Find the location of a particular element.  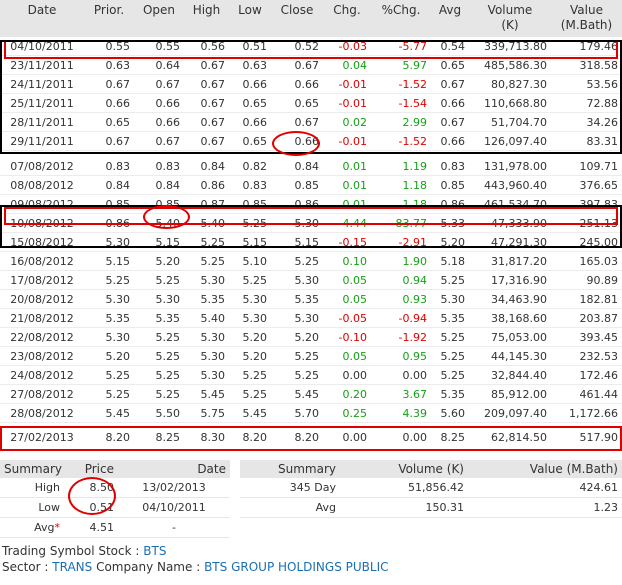

avg-label: Avg is located at coordinates (290, 507).